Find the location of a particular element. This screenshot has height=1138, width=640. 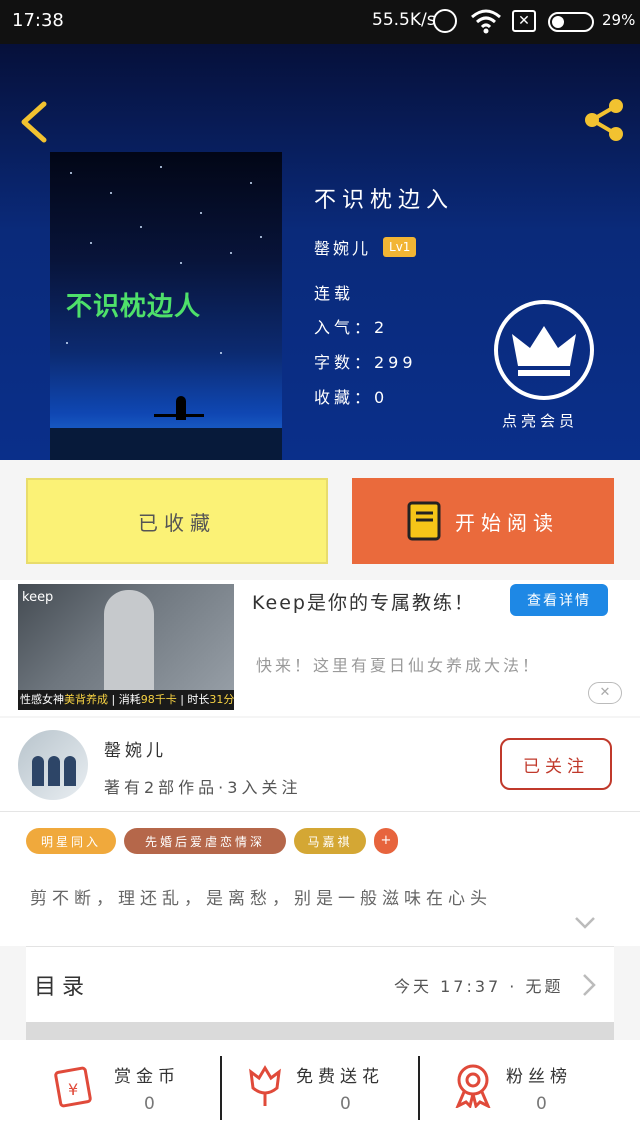

fan-ranking-label: 粉丝榜 is located at coordinates (539, 1077).